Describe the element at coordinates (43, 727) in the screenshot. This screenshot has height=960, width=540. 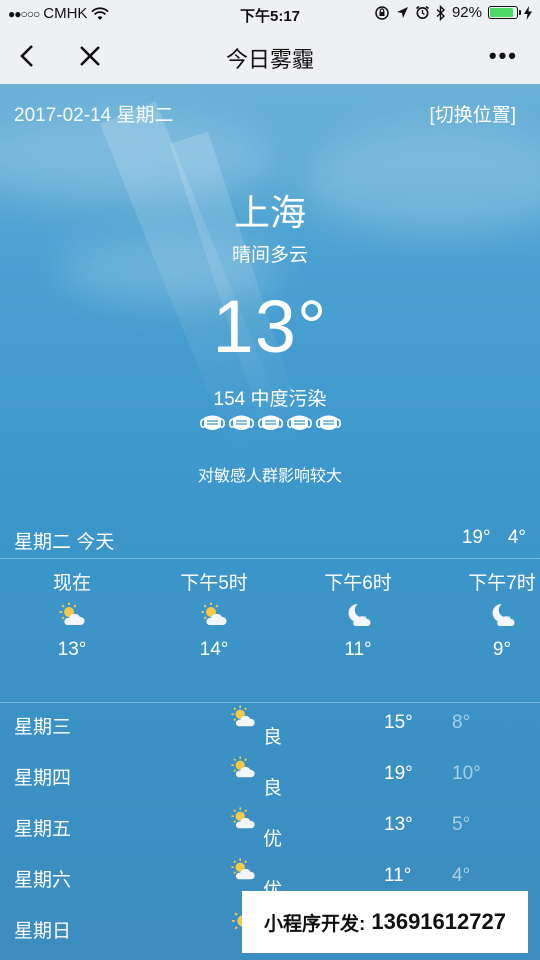
I see `day-name: 星期三` at that location.